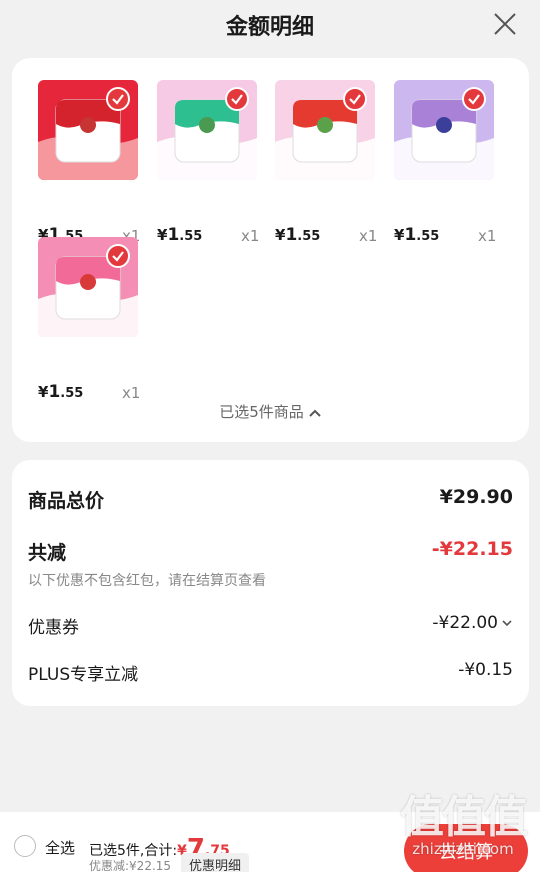 This screenshot has height=872, width=540. Describe the element at coordinates (147, 581) in the screenshot. I see `discount-note: 以下优惠不包含红包，请在结算页查看` at that location.